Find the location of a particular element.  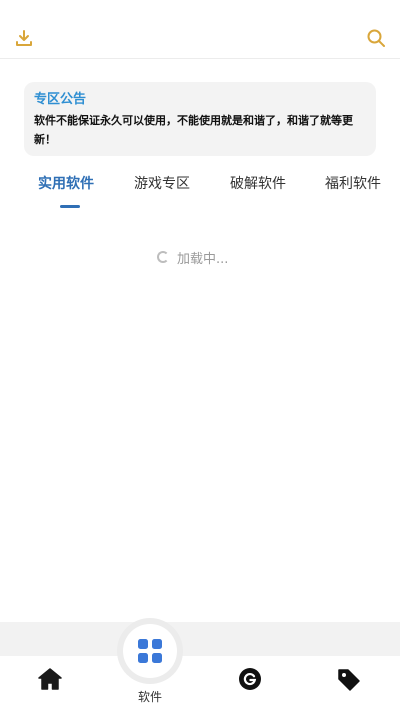

tab-game-zone: 游戏专区 is located at coordinates (162, 184).